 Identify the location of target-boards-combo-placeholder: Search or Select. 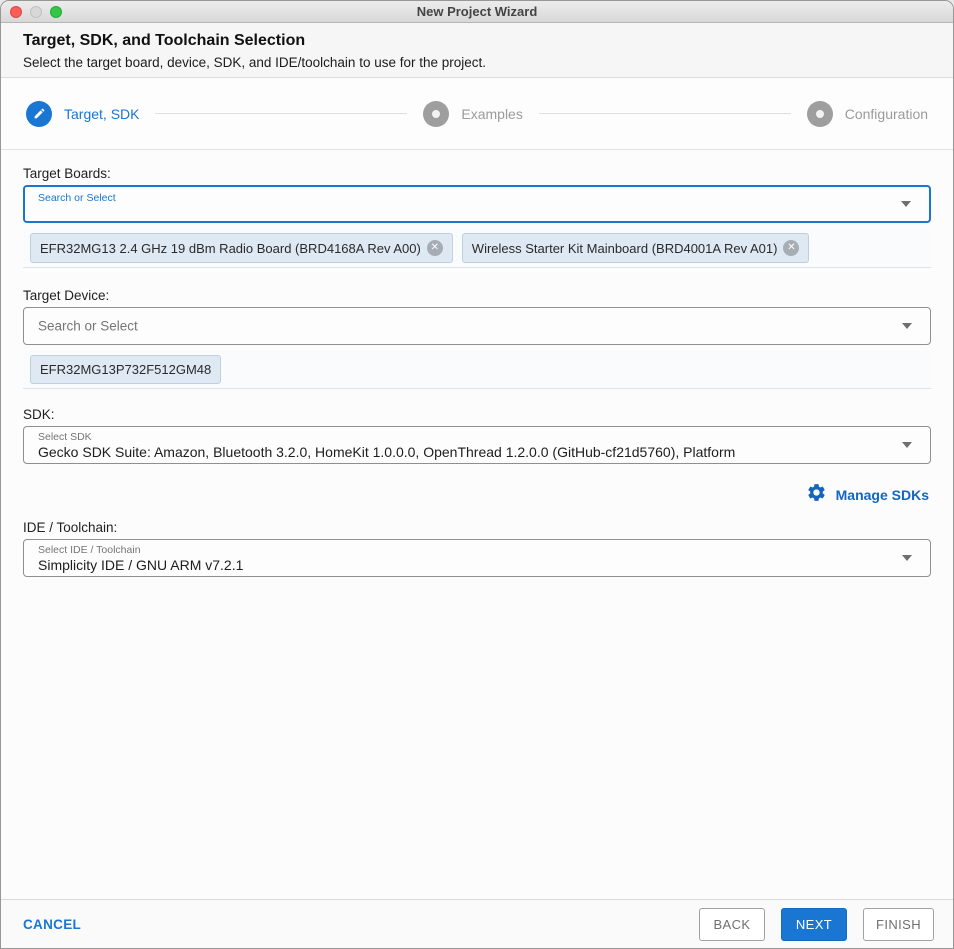
(77, 198).